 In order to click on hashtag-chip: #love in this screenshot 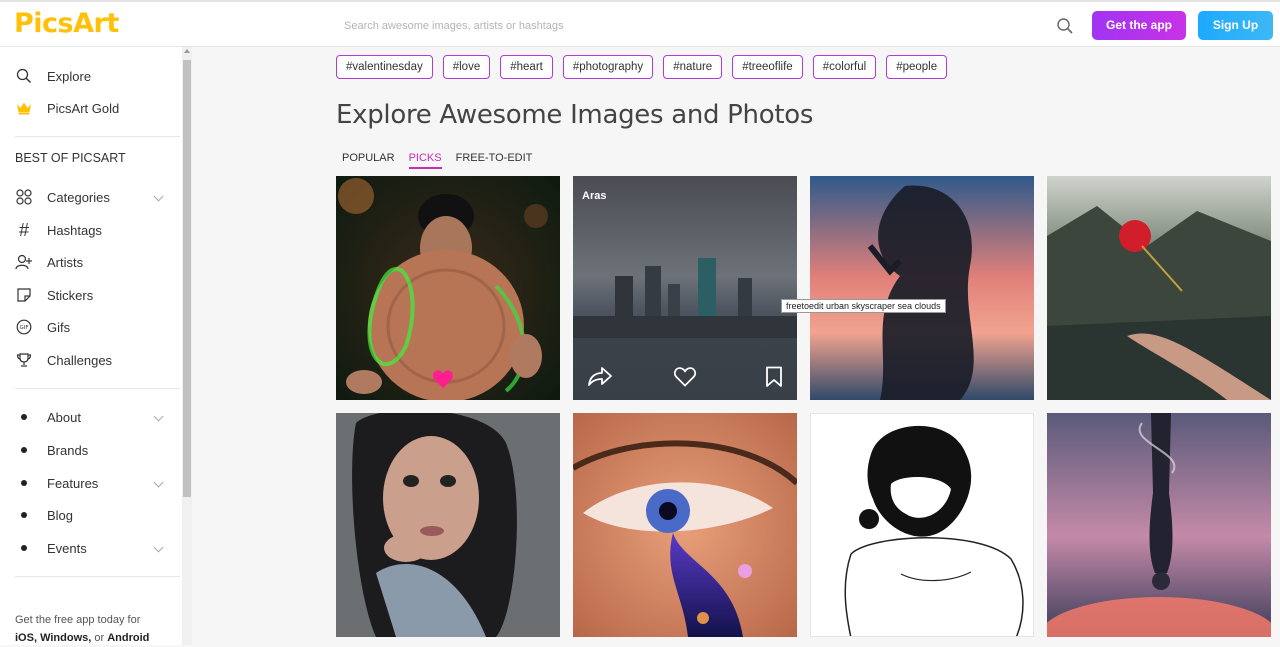, I will do `click(466, 67)`.